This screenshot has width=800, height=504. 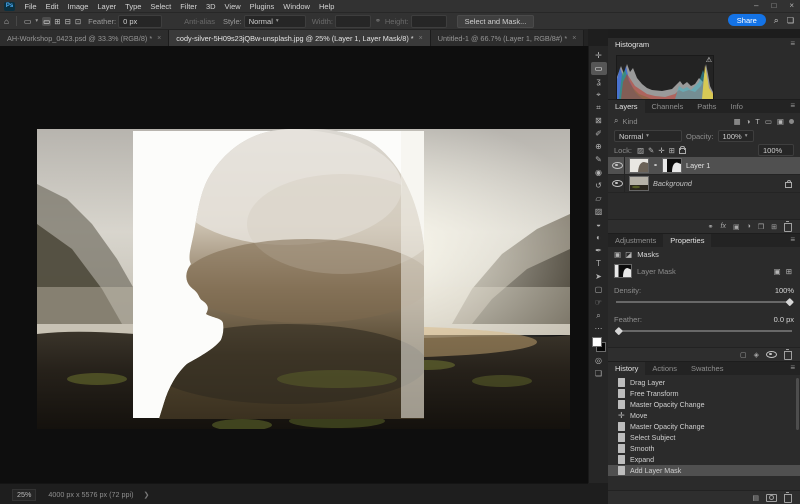 I want to click on history-step: ✛ Move, so click(x=704, y=415).